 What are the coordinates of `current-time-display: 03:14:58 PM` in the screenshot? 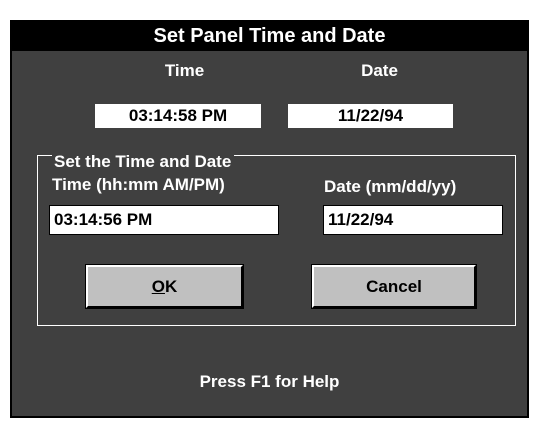 It's located at (178, 116).